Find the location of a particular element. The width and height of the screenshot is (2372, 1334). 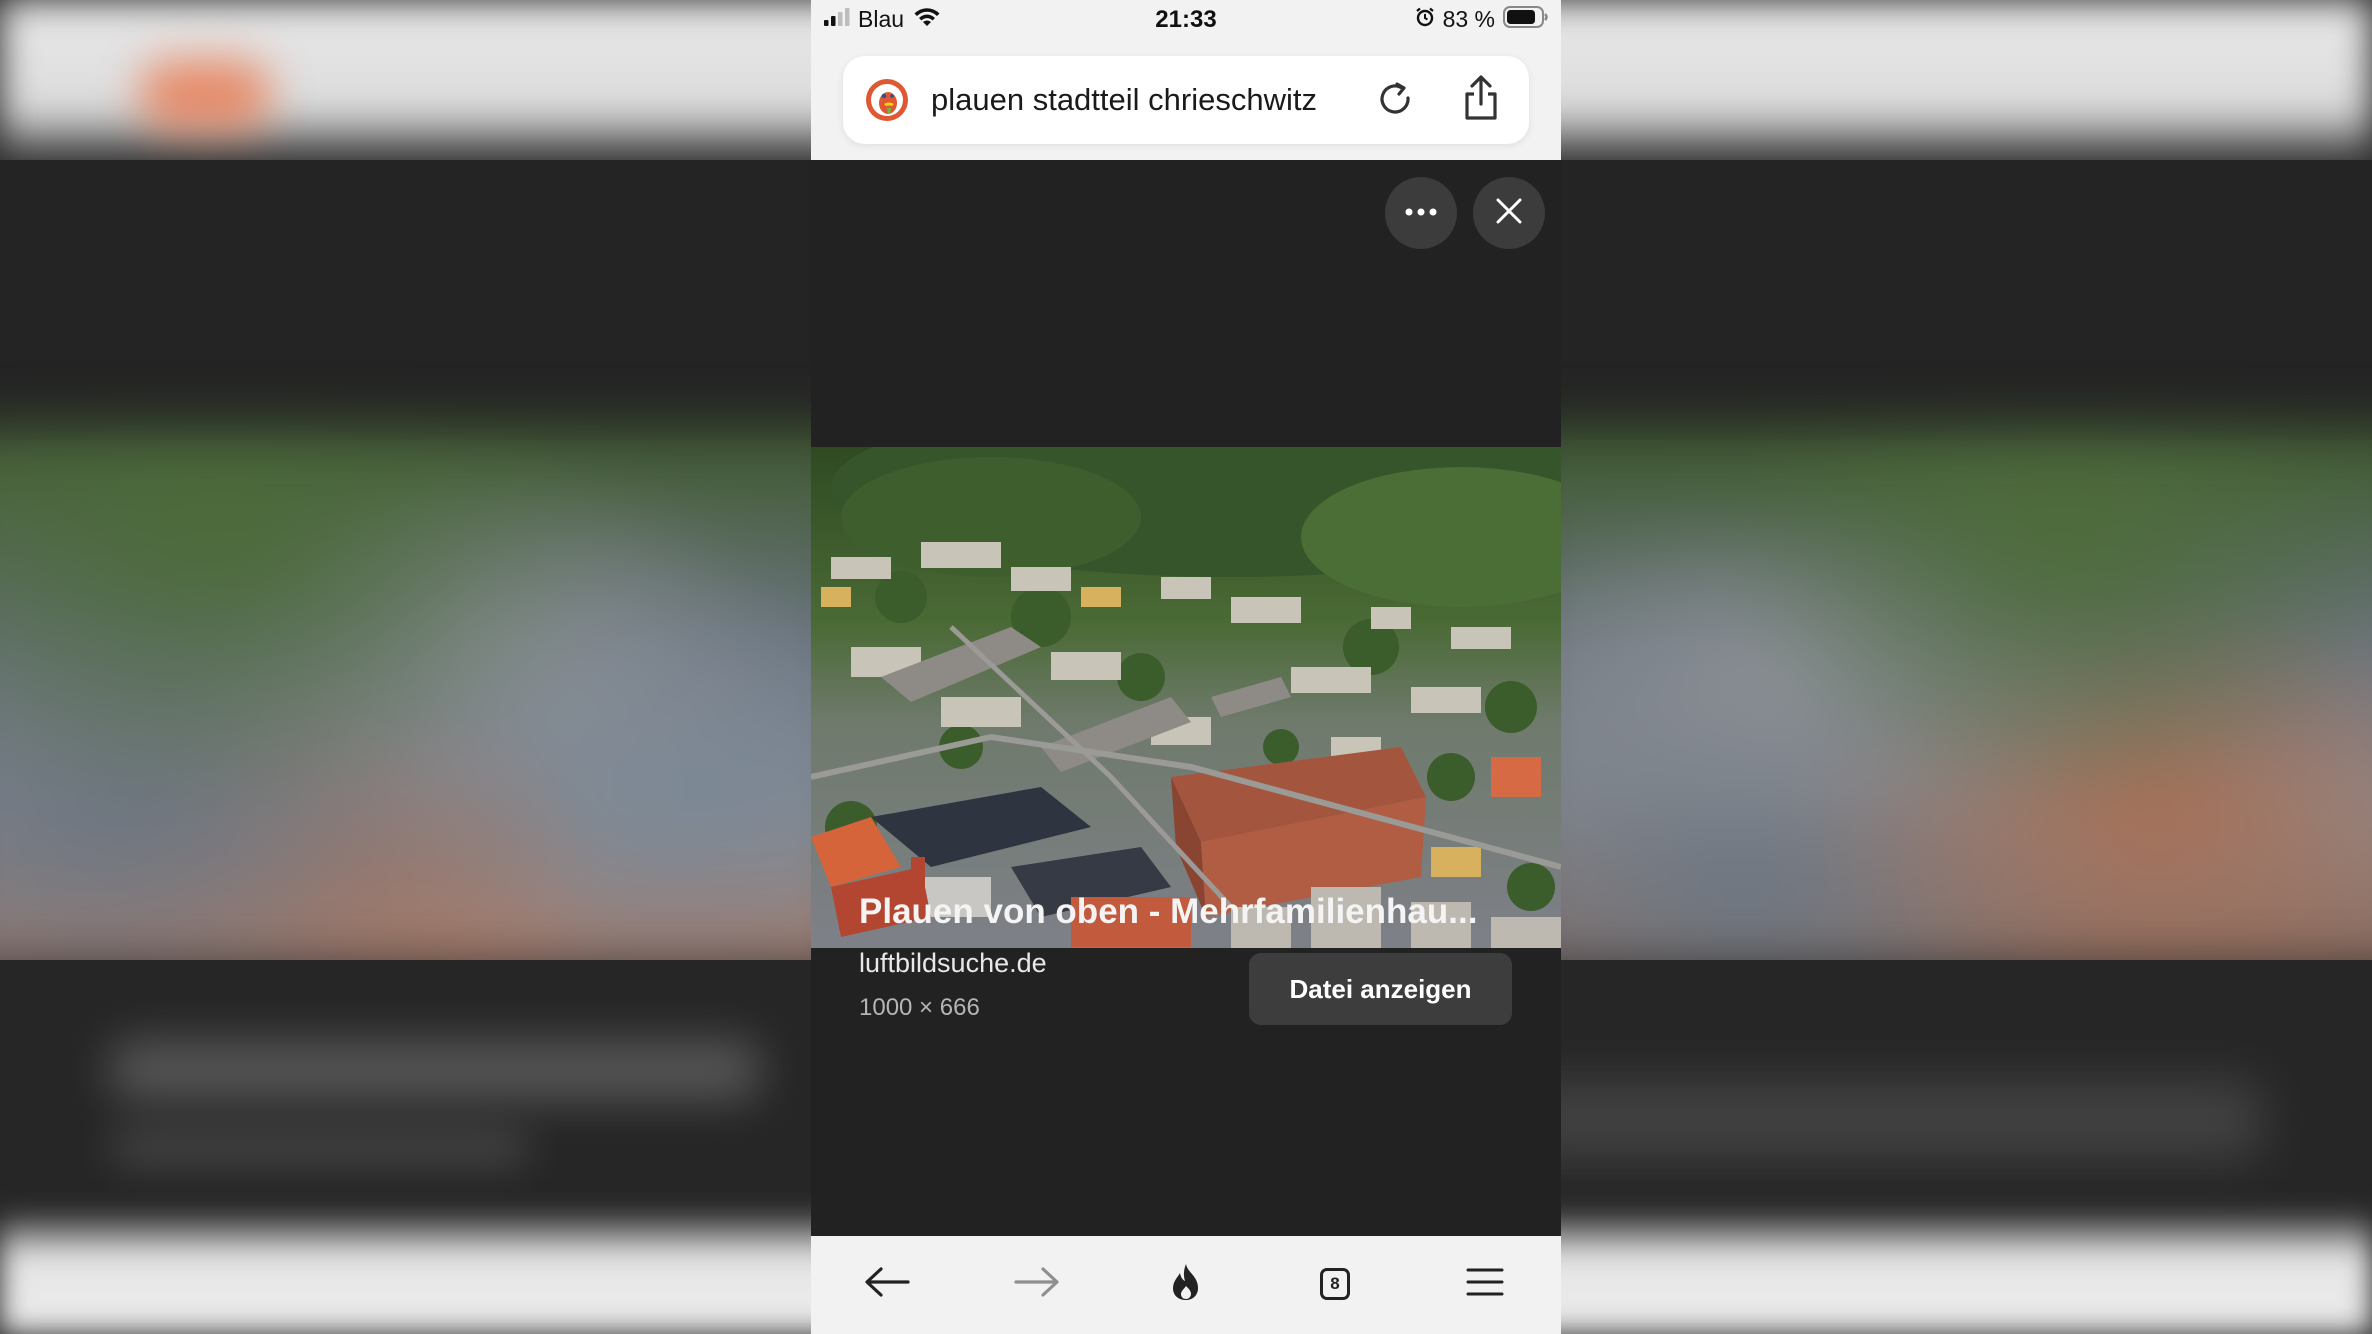

duckduckgo-logo-icon is located at coordinates (887, 100).